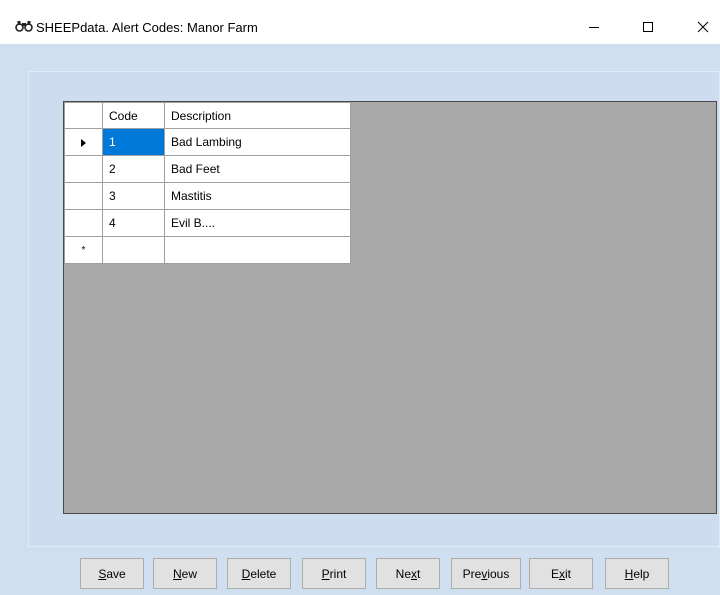  What do you see at coordinates (703, 27) in the screenshot?
I see `close-icon` at bounding box center [703, 27].